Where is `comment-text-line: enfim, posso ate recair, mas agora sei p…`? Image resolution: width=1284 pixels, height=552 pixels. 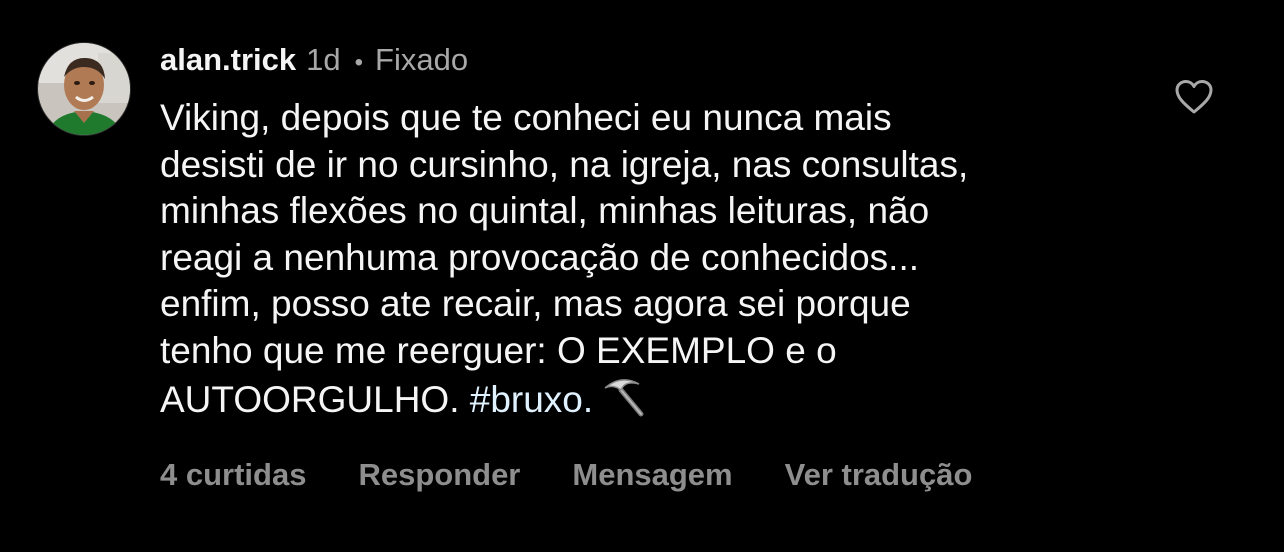
comment-text-line: enfim, posso ate recair, mas agora sei p… is located at coordinates (535, 303).